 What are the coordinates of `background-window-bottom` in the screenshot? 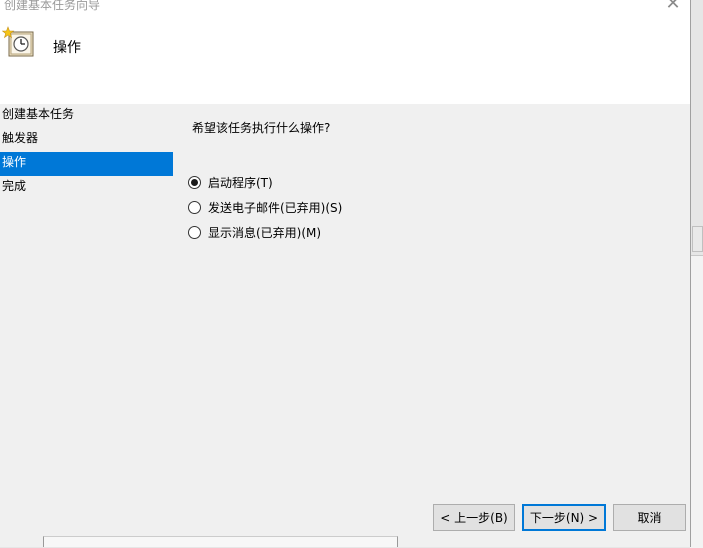 It's located at (220, 541).